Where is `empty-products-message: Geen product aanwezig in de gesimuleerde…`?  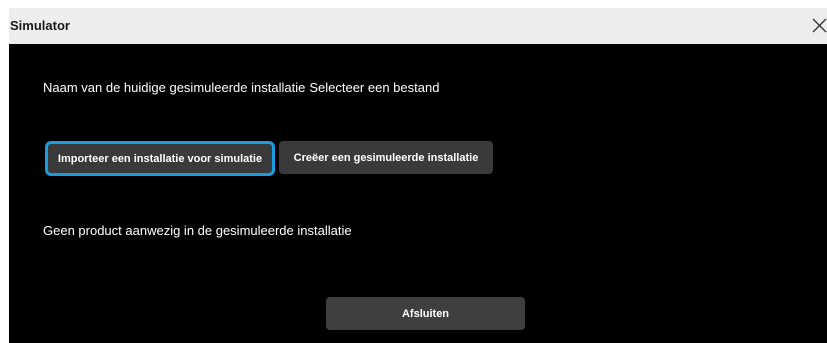 empty-products-message: Geen product aanwezig in de gesimuleerde… is located at coordinates (197, 230).